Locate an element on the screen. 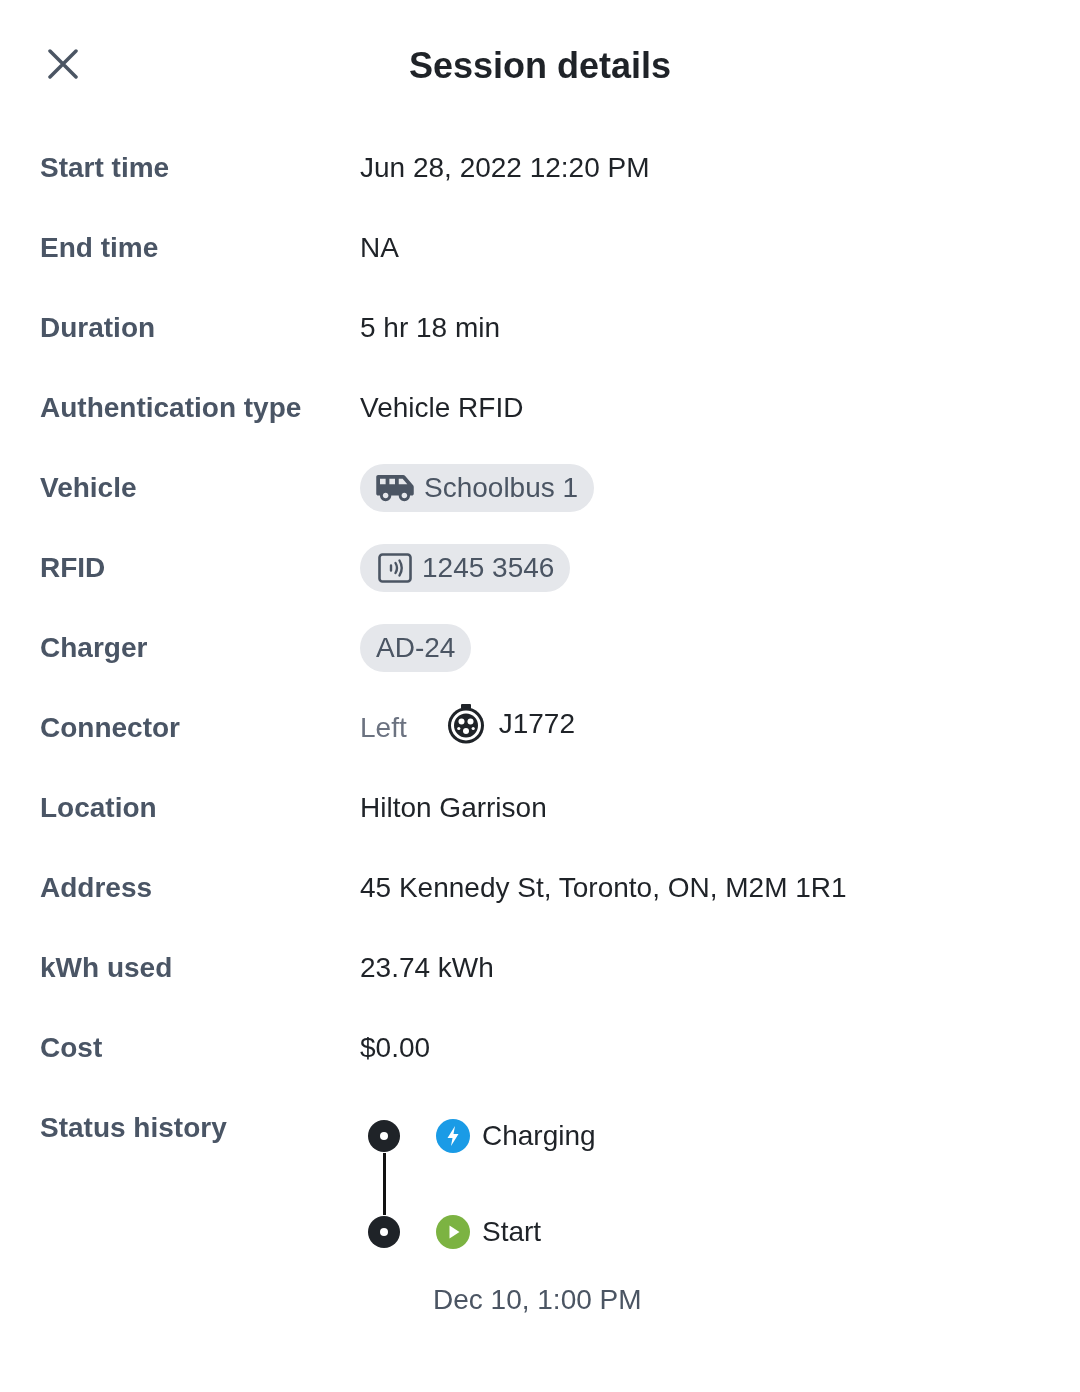 This screenshot has width=1080, height=1392. field-value: Hilton Garrison is located at coordinates (453, 808).